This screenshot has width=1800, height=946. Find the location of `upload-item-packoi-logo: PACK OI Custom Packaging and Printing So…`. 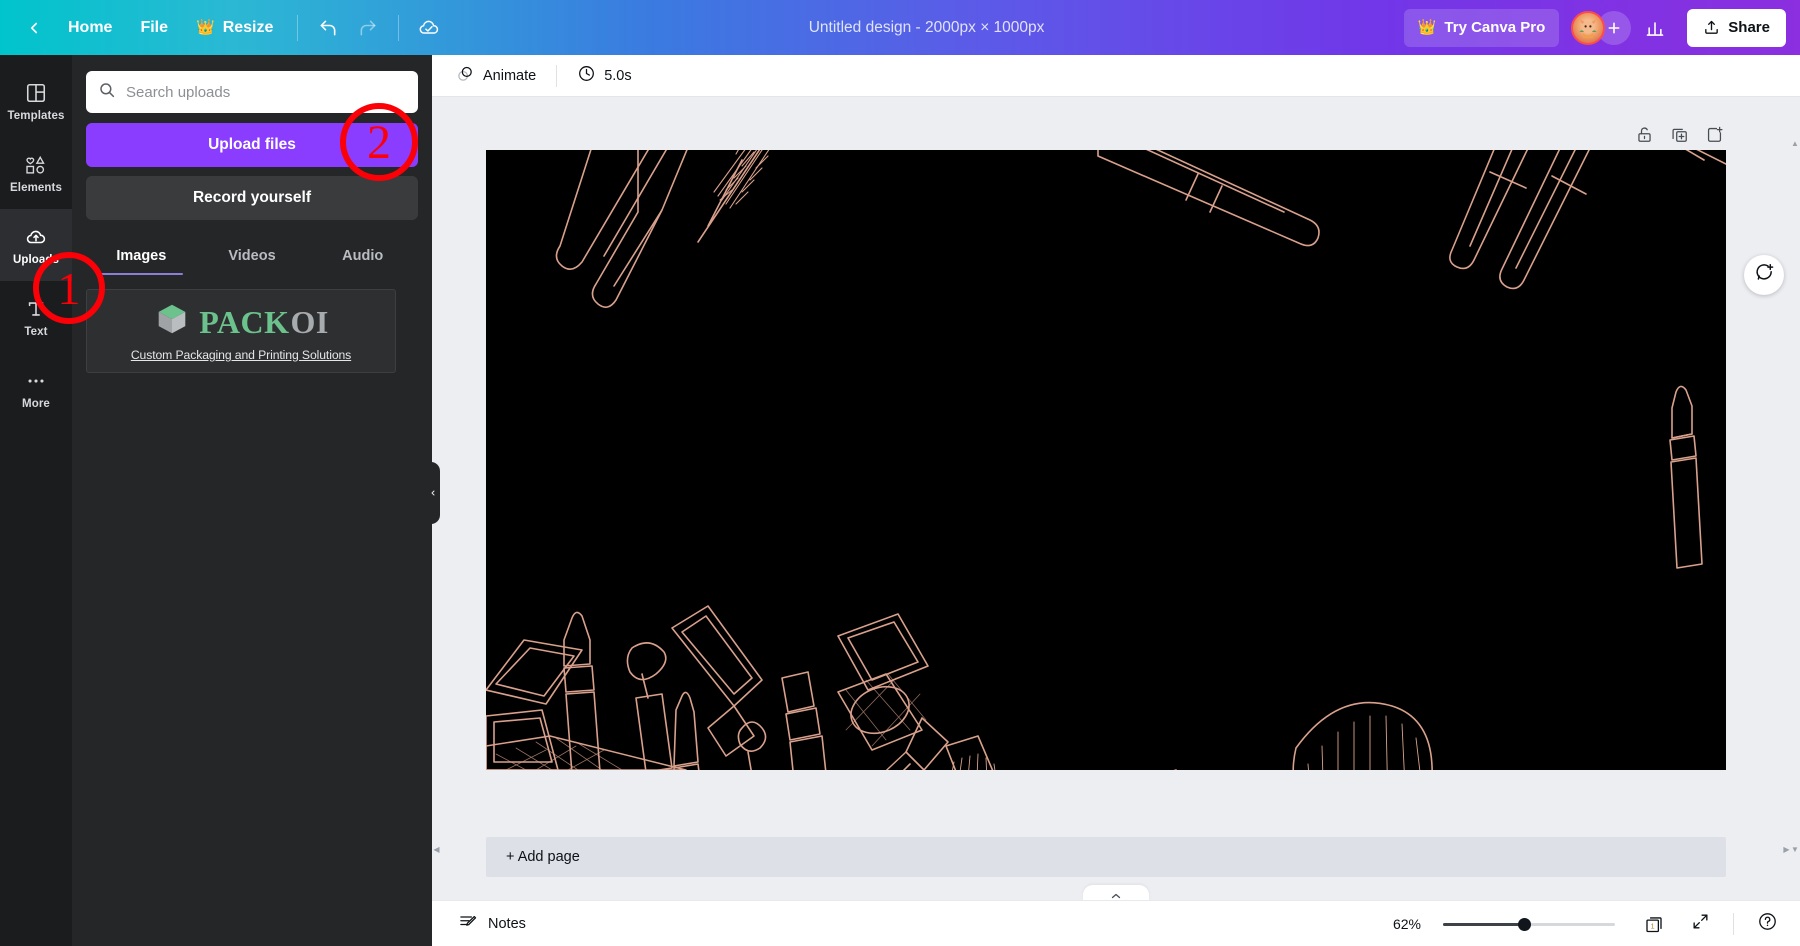

upload-item-packoi-logo: PACK OI Custom Packaging and Printing So… is located at coordinates (241, 331).